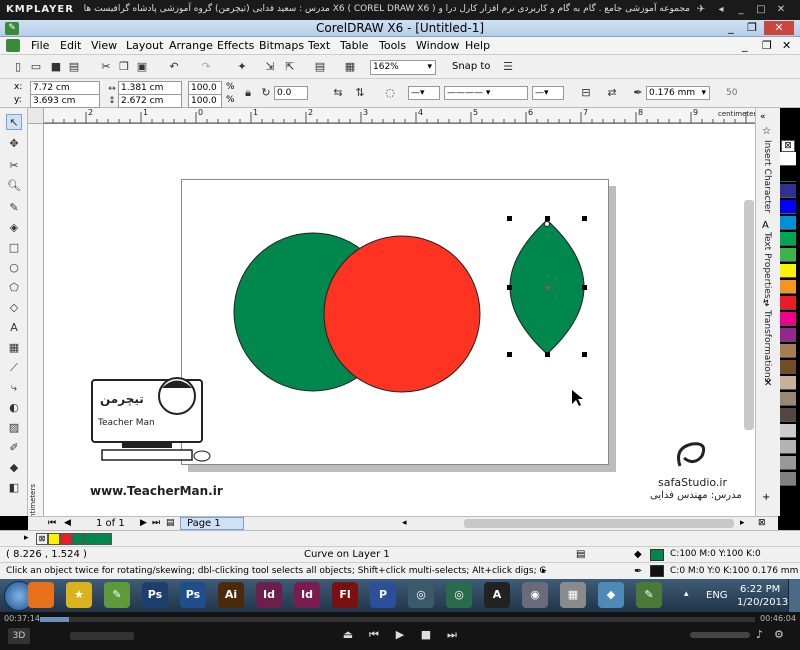  I want to click on first-page-icon: ⏮, so click(52, 523).